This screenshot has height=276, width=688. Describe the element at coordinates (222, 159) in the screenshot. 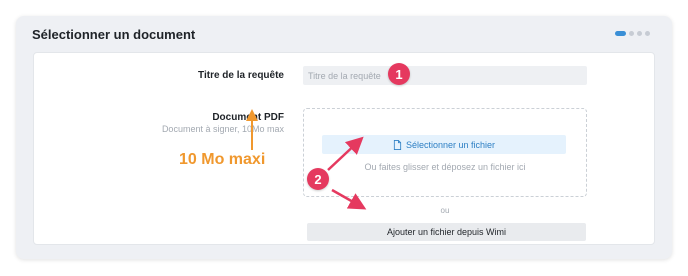

I see `size-limit-annotation: 10 Mo maxi` at that location.